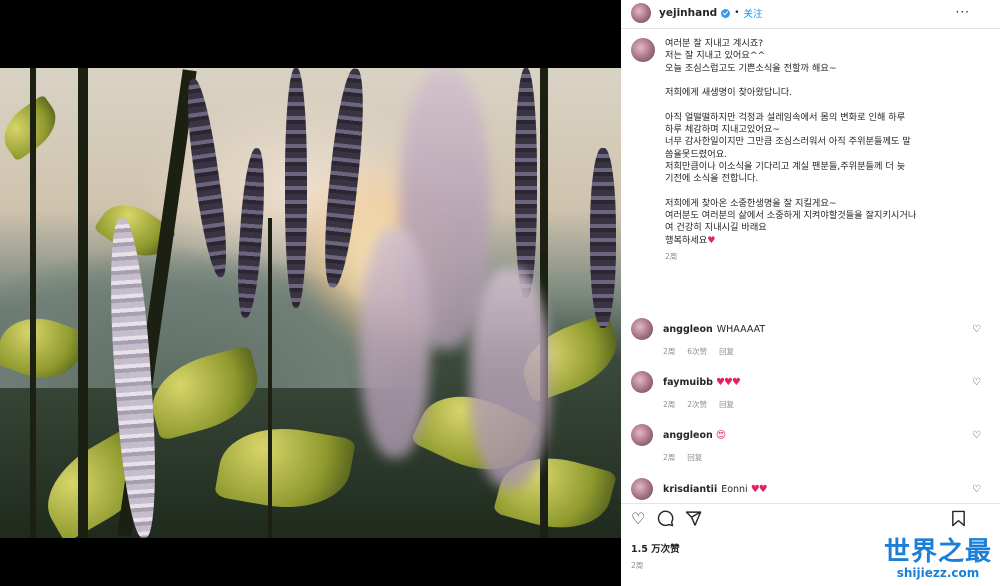  What do you see at coordinates (714, 43) in the screenshot?
I see `caption-line: 여러분 잘 지내고 계시죠?` at bounding box center [714, 43].